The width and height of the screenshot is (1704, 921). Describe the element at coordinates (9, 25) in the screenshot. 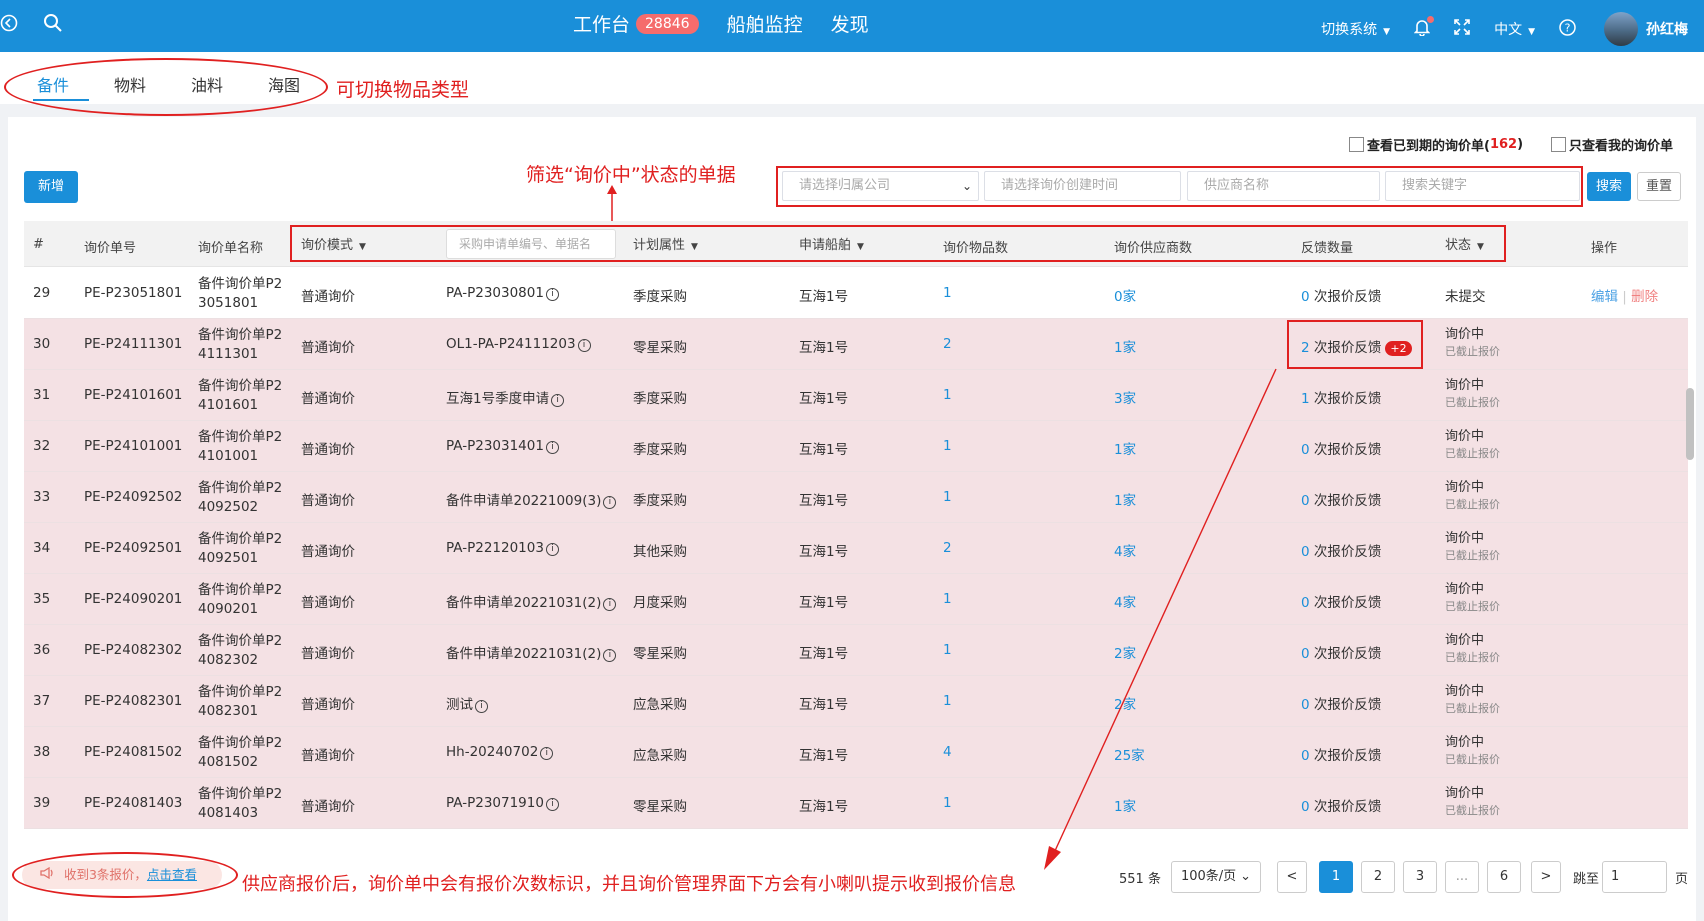

I see `back-icon` at that location.